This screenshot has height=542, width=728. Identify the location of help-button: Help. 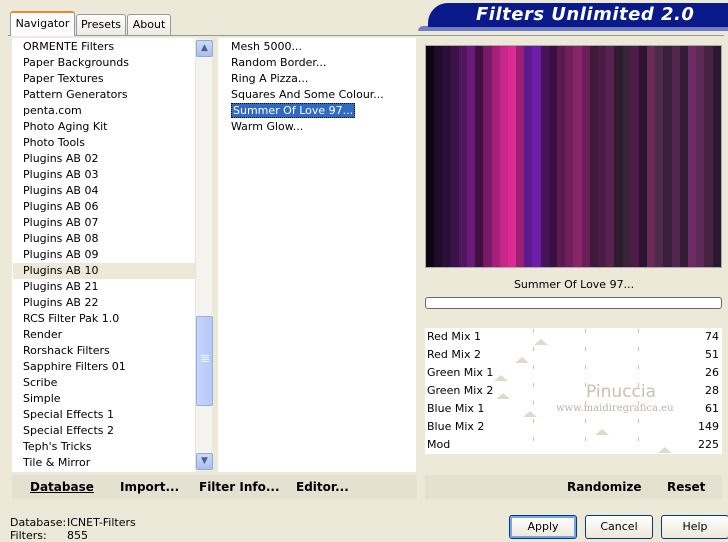
(694, 527).